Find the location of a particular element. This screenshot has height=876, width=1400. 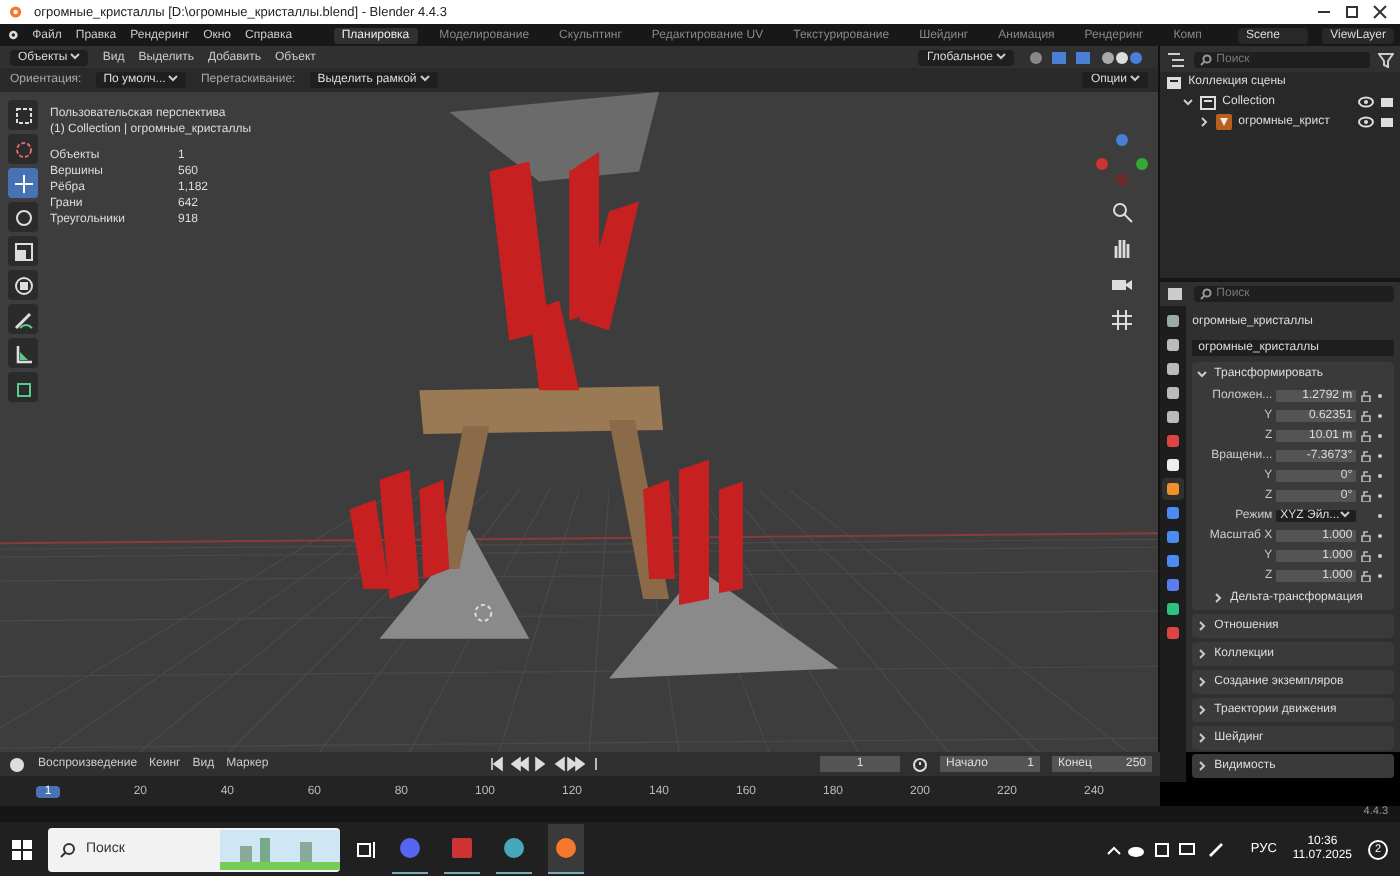

particles-tab is located at coordinates (1173, 537).